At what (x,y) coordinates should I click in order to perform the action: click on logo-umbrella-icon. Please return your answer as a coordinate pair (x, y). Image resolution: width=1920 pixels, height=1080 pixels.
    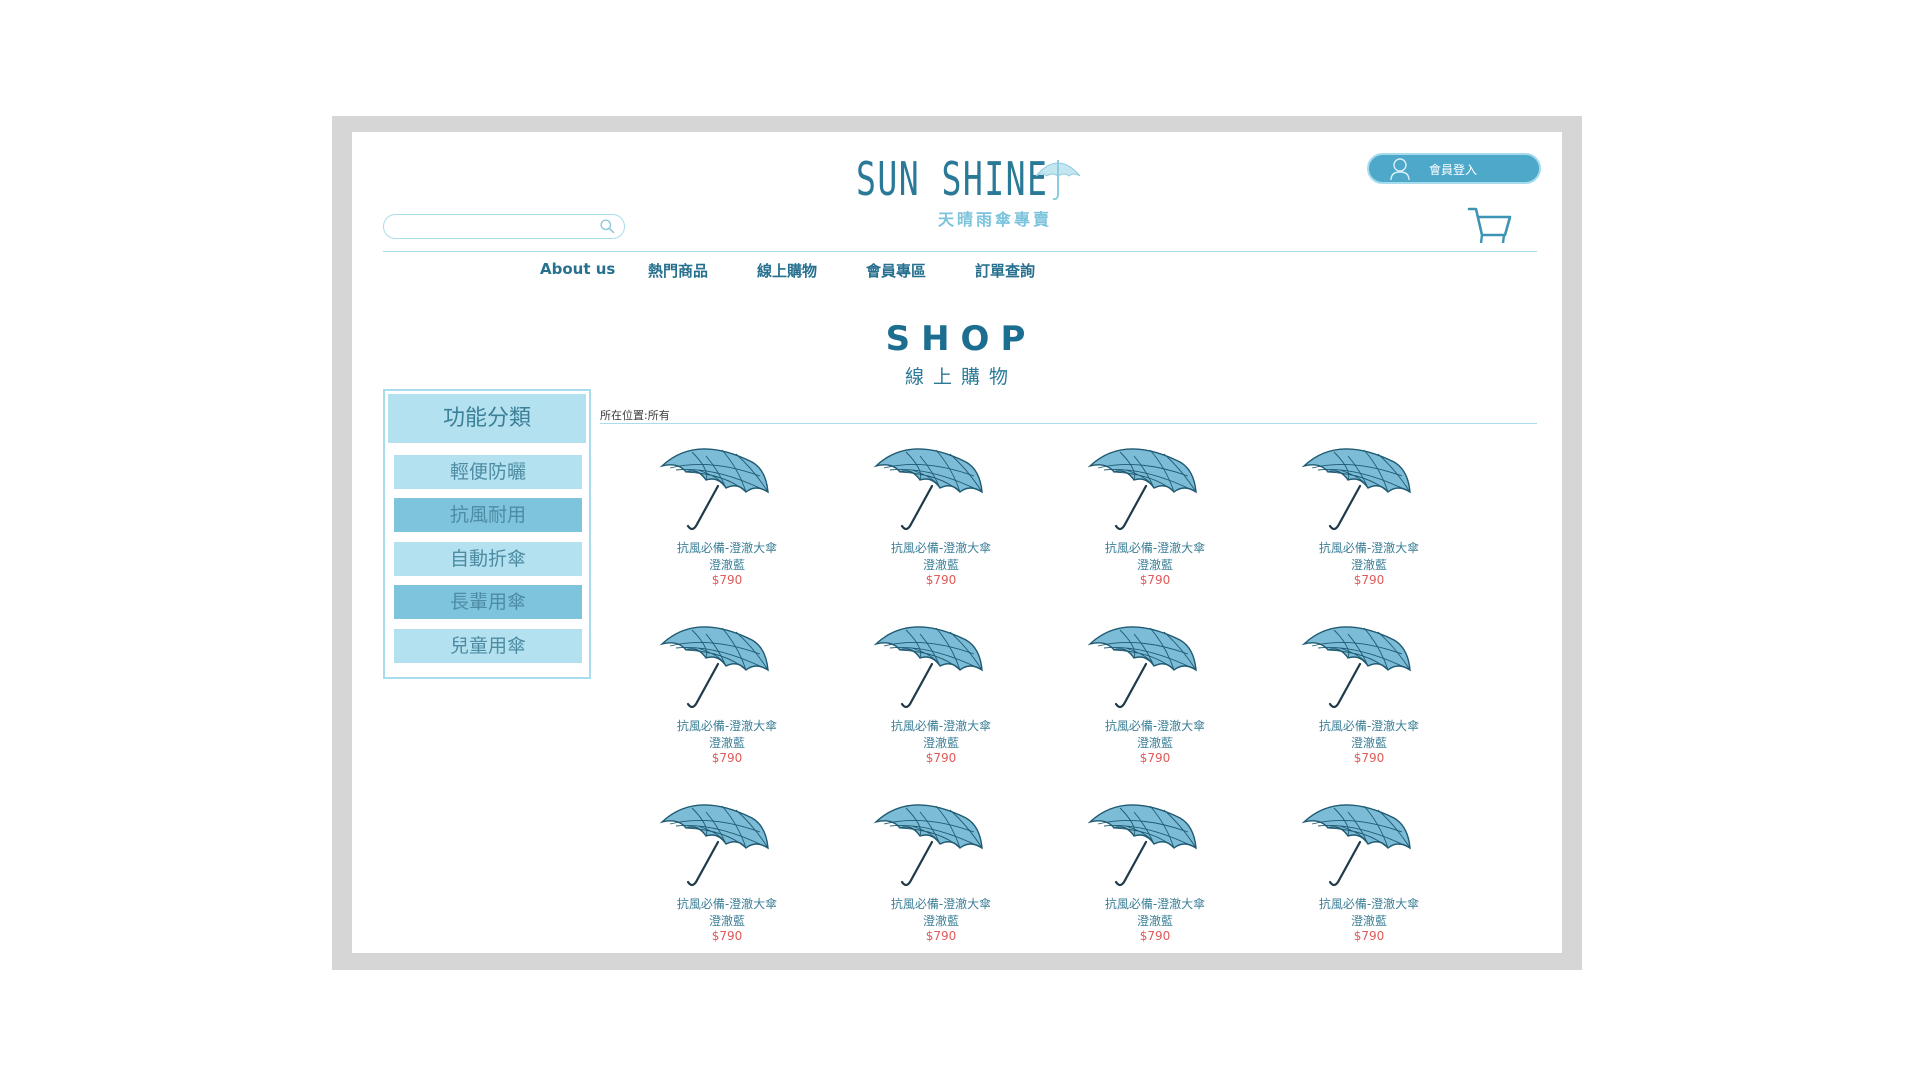
    Looking at the image, I should click on (1058, 180).